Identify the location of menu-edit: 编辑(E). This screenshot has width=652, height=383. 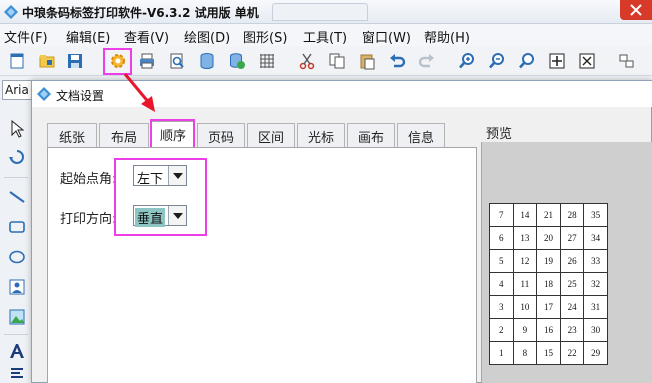
(88, 36).